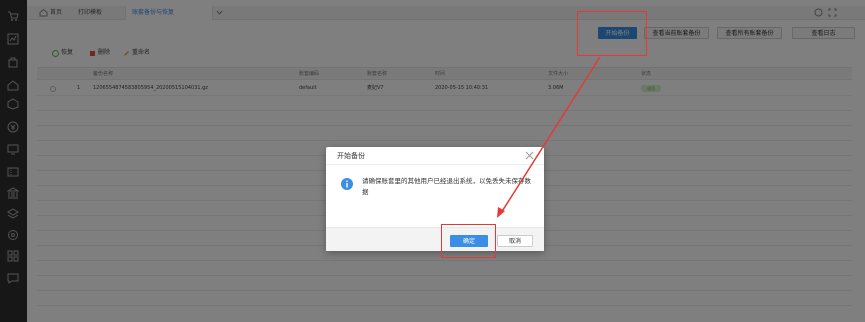 Image resolution: width=865 pixels, height=322 pixels. I want to click on dialog-header: 开始备份, so click(435, 156).